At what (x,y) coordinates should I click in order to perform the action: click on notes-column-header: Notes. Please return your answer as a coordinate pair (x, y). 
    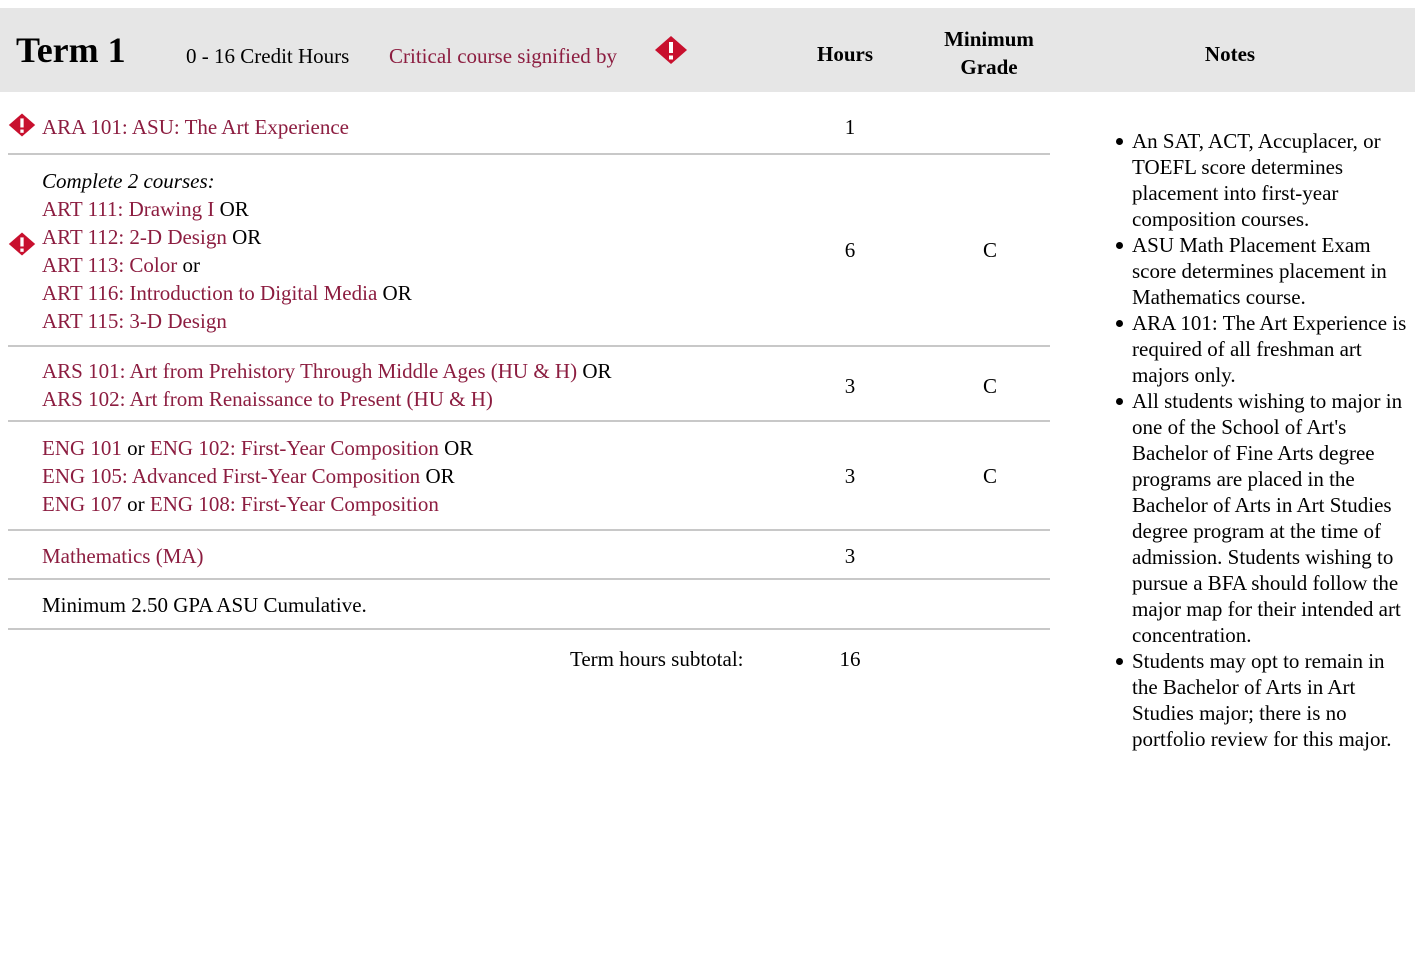
    Looking at the image, I should click on (1230, 54).